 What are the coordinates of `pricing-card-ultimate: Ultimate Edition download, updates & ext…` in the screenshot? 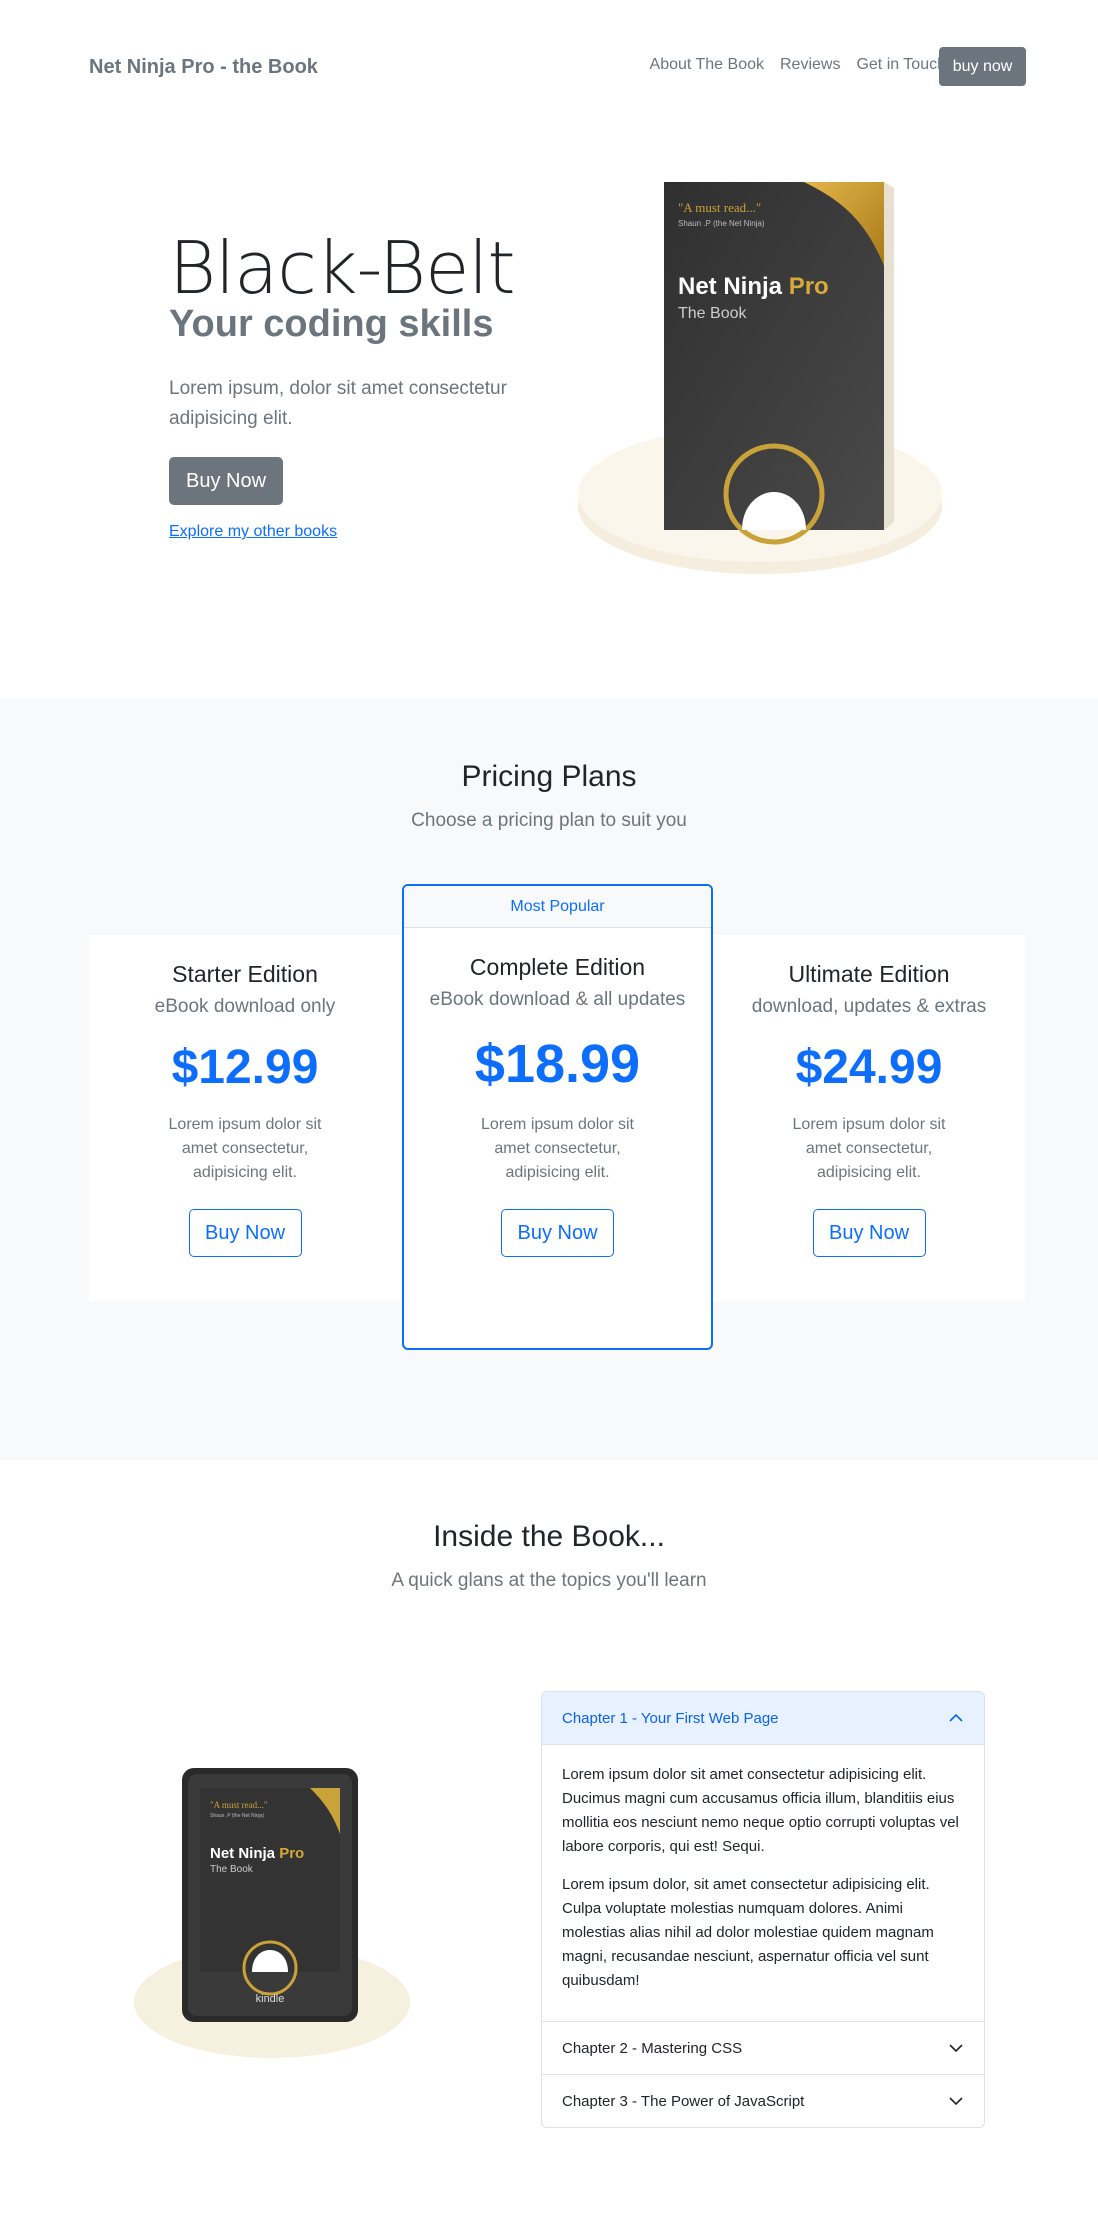 It's located at (869, 1118).